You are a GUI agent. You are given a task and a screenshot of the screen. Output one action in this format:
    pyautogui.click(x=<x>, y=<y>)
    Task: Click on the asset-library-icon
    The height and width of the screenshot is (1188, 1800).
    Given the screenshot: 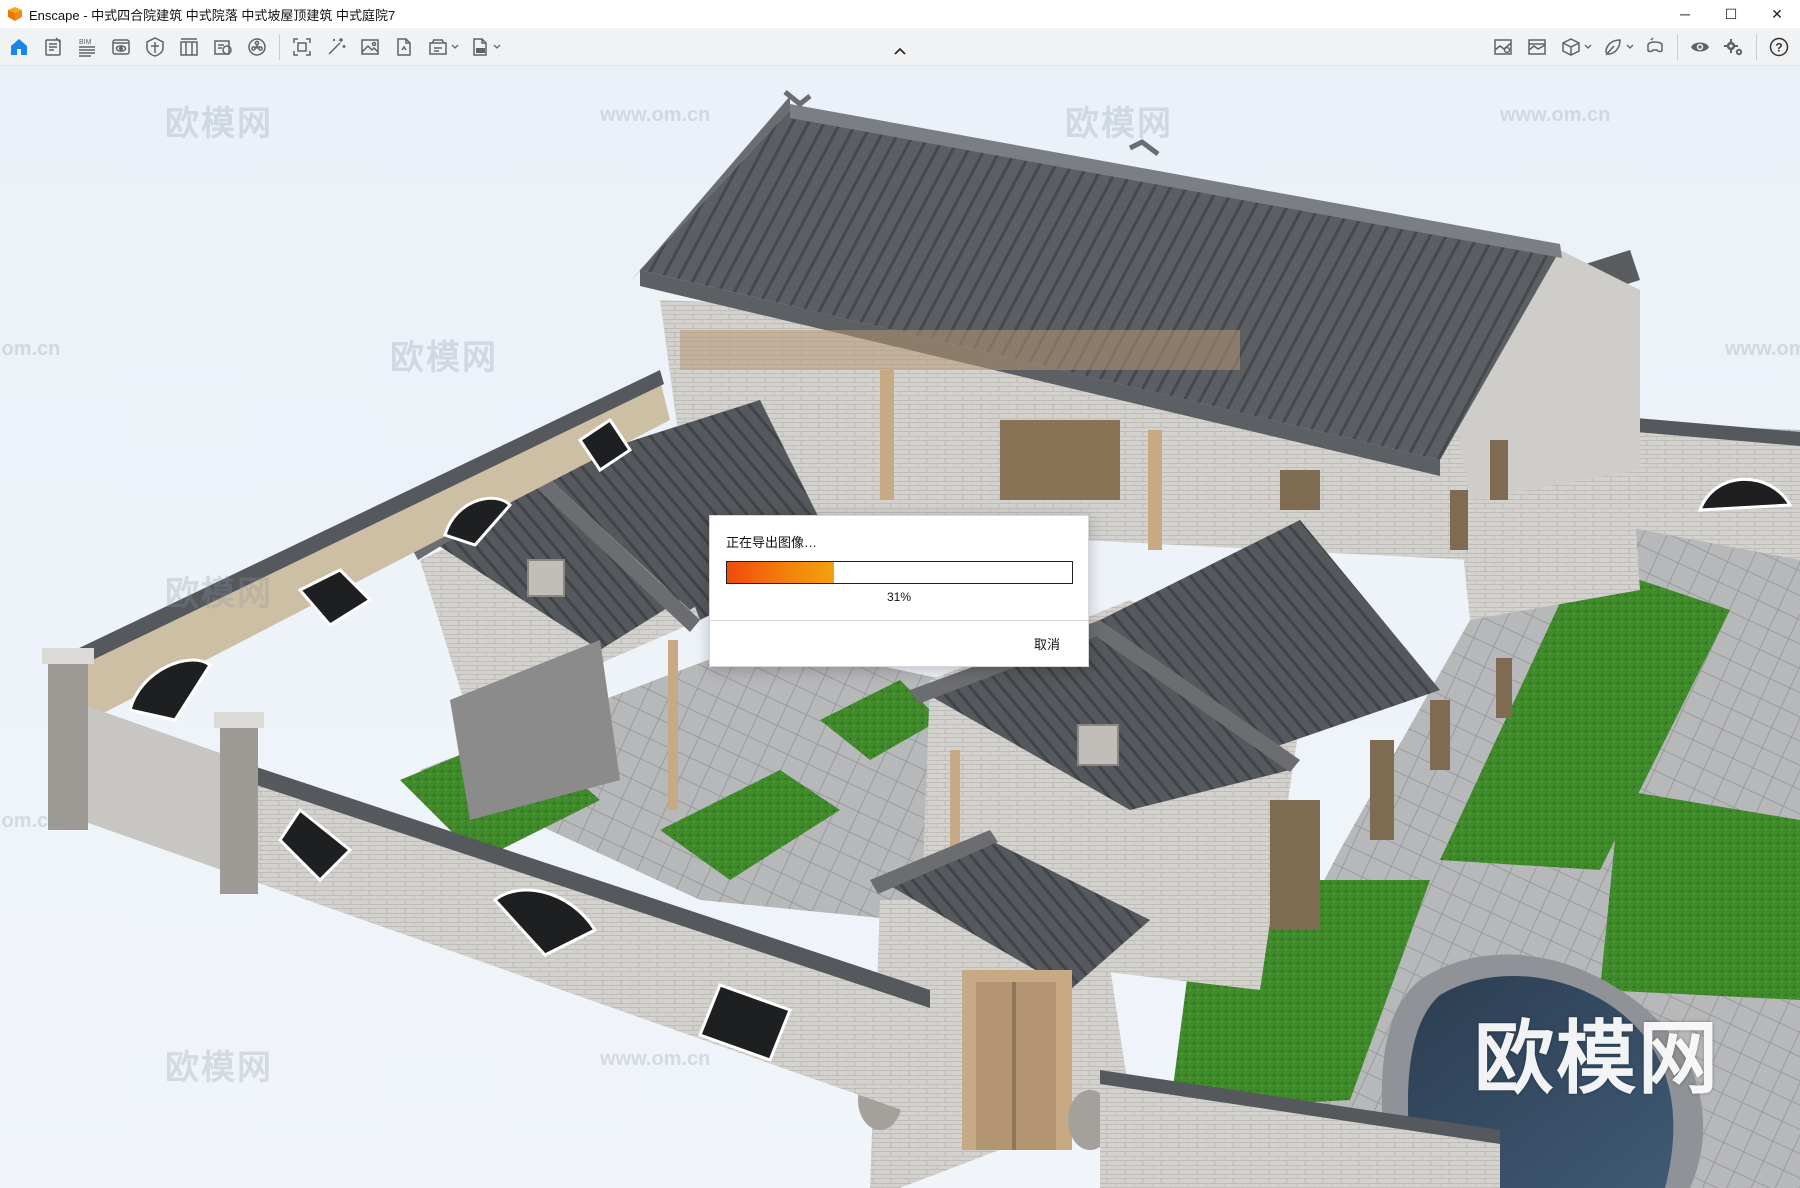 What is the action you would take?
    pyautogui.click(x=257, y=47)
    